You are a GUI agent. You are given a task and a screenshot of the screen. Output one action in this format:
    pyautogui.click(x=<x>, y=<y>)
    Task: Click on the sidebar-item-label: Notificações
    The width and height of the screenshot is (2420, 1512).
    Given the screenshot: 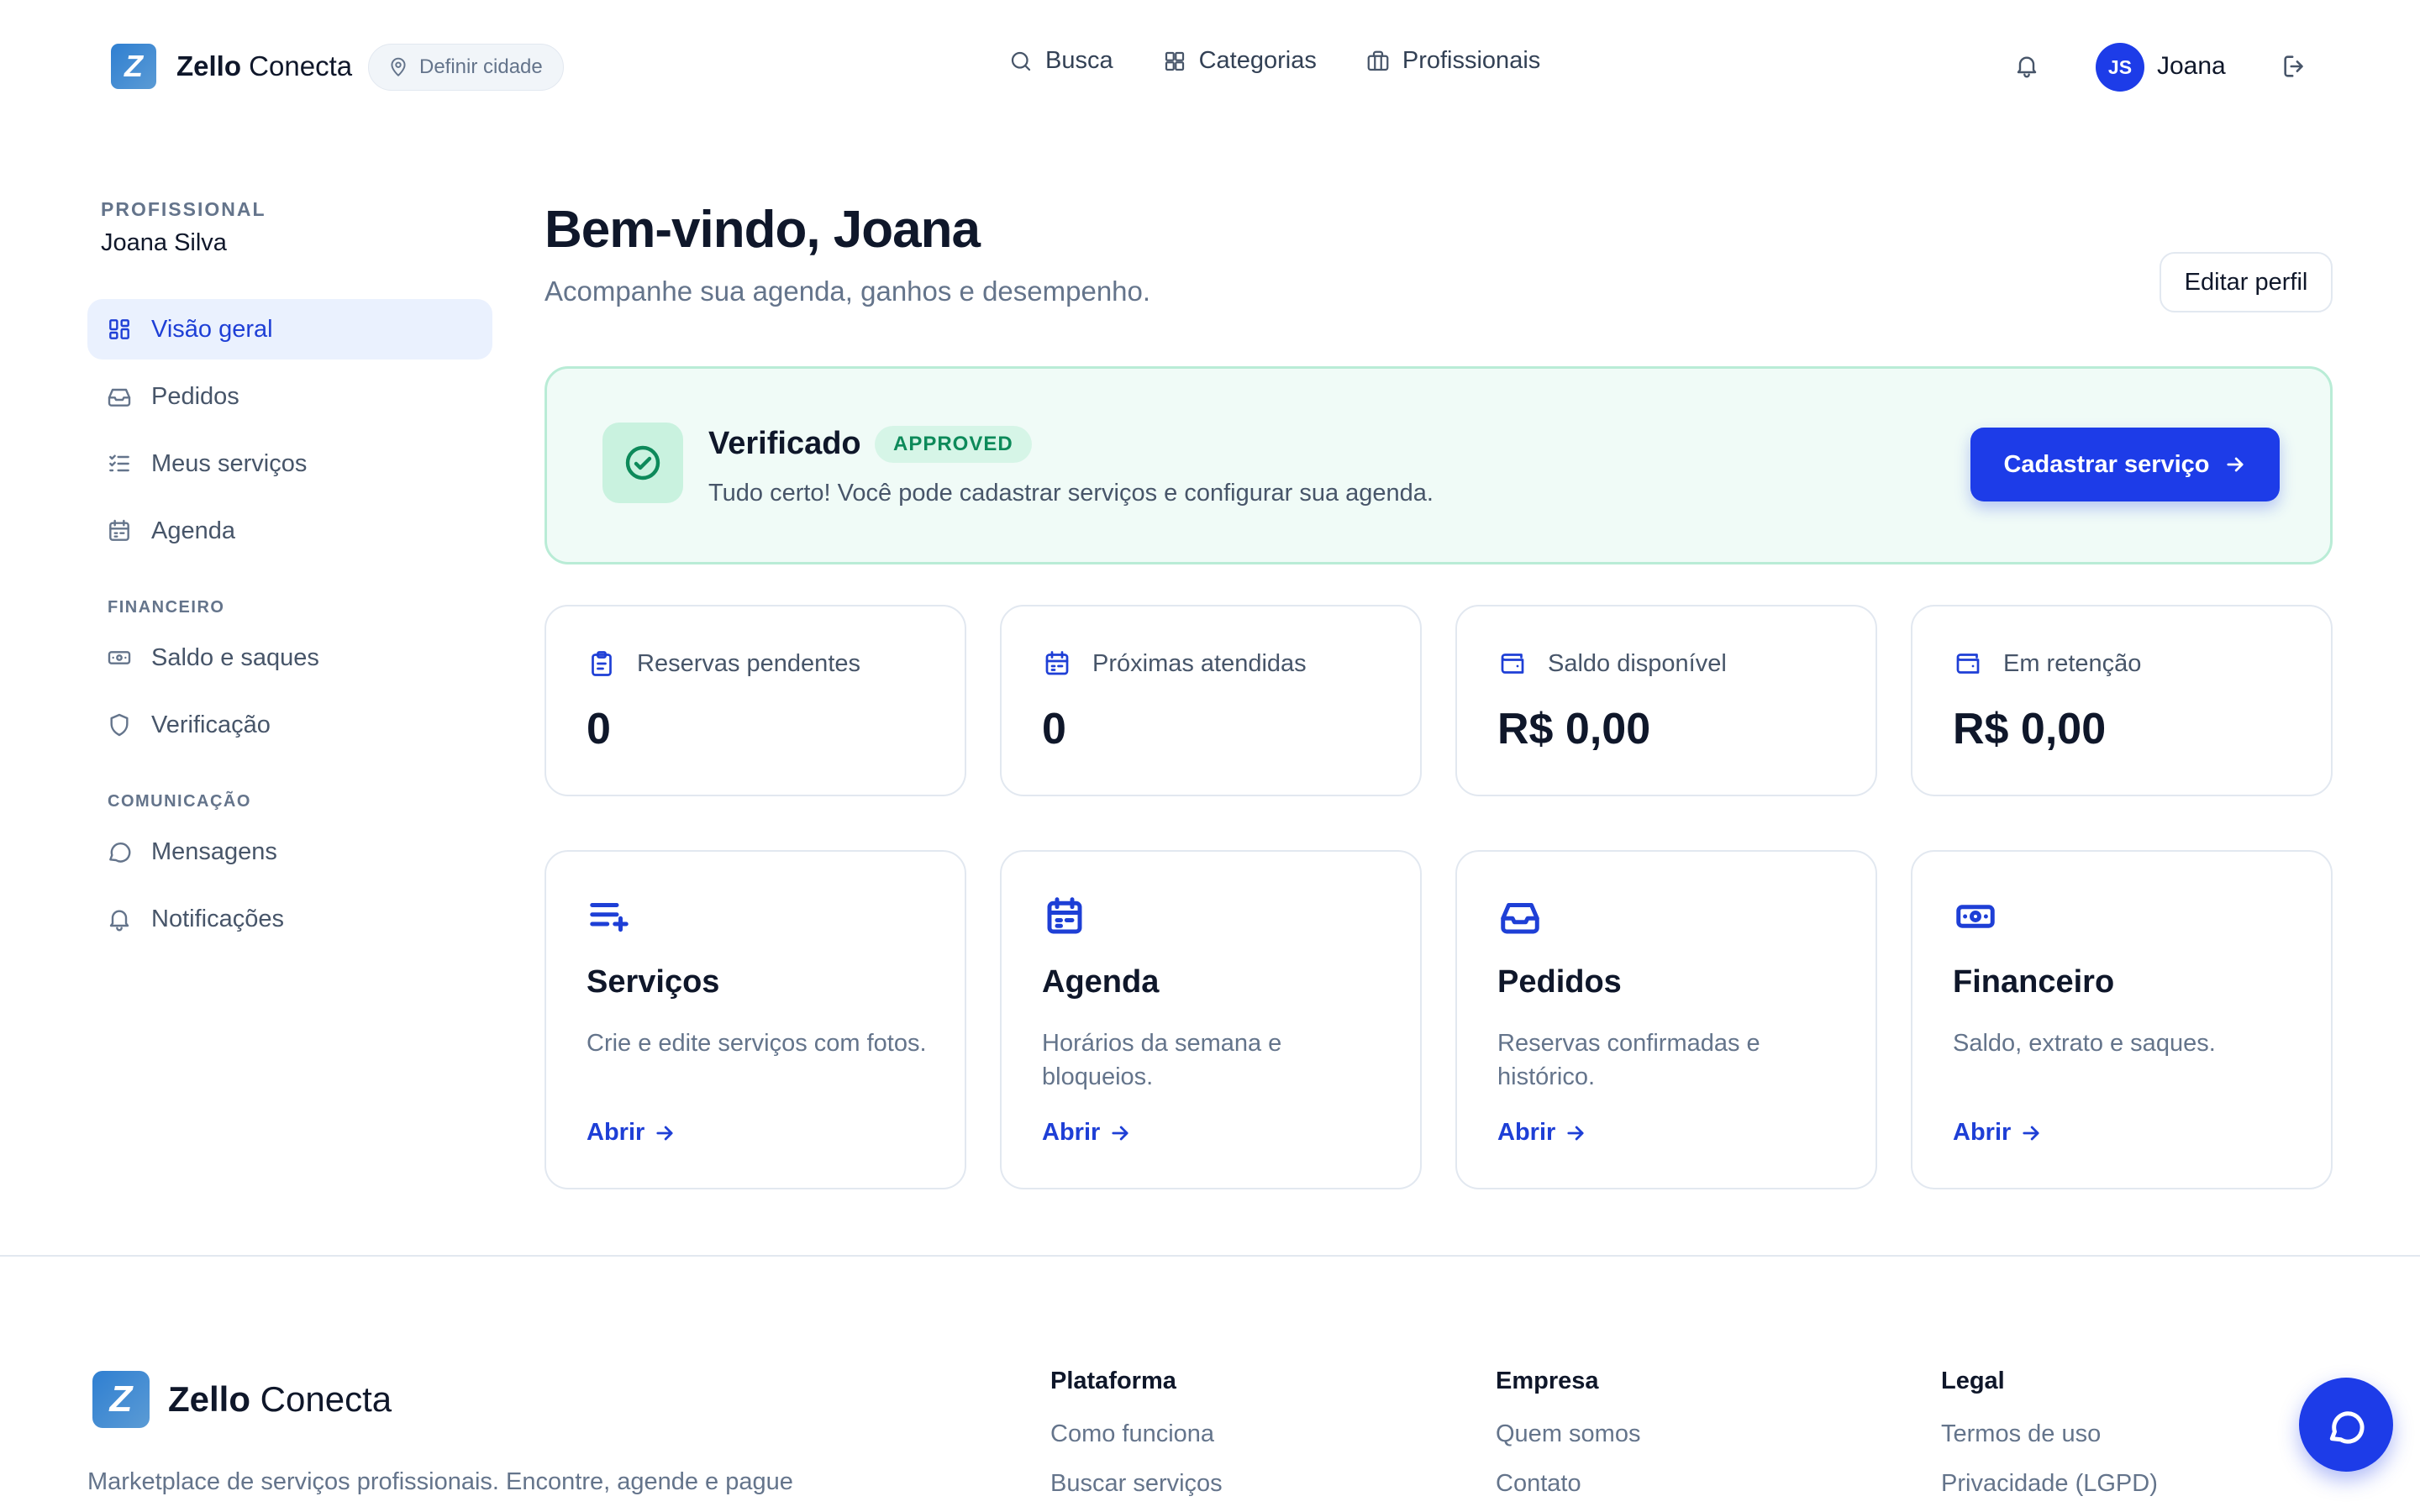 What is the action you would take?
    pyautogui.click(x=218, y=918)
    